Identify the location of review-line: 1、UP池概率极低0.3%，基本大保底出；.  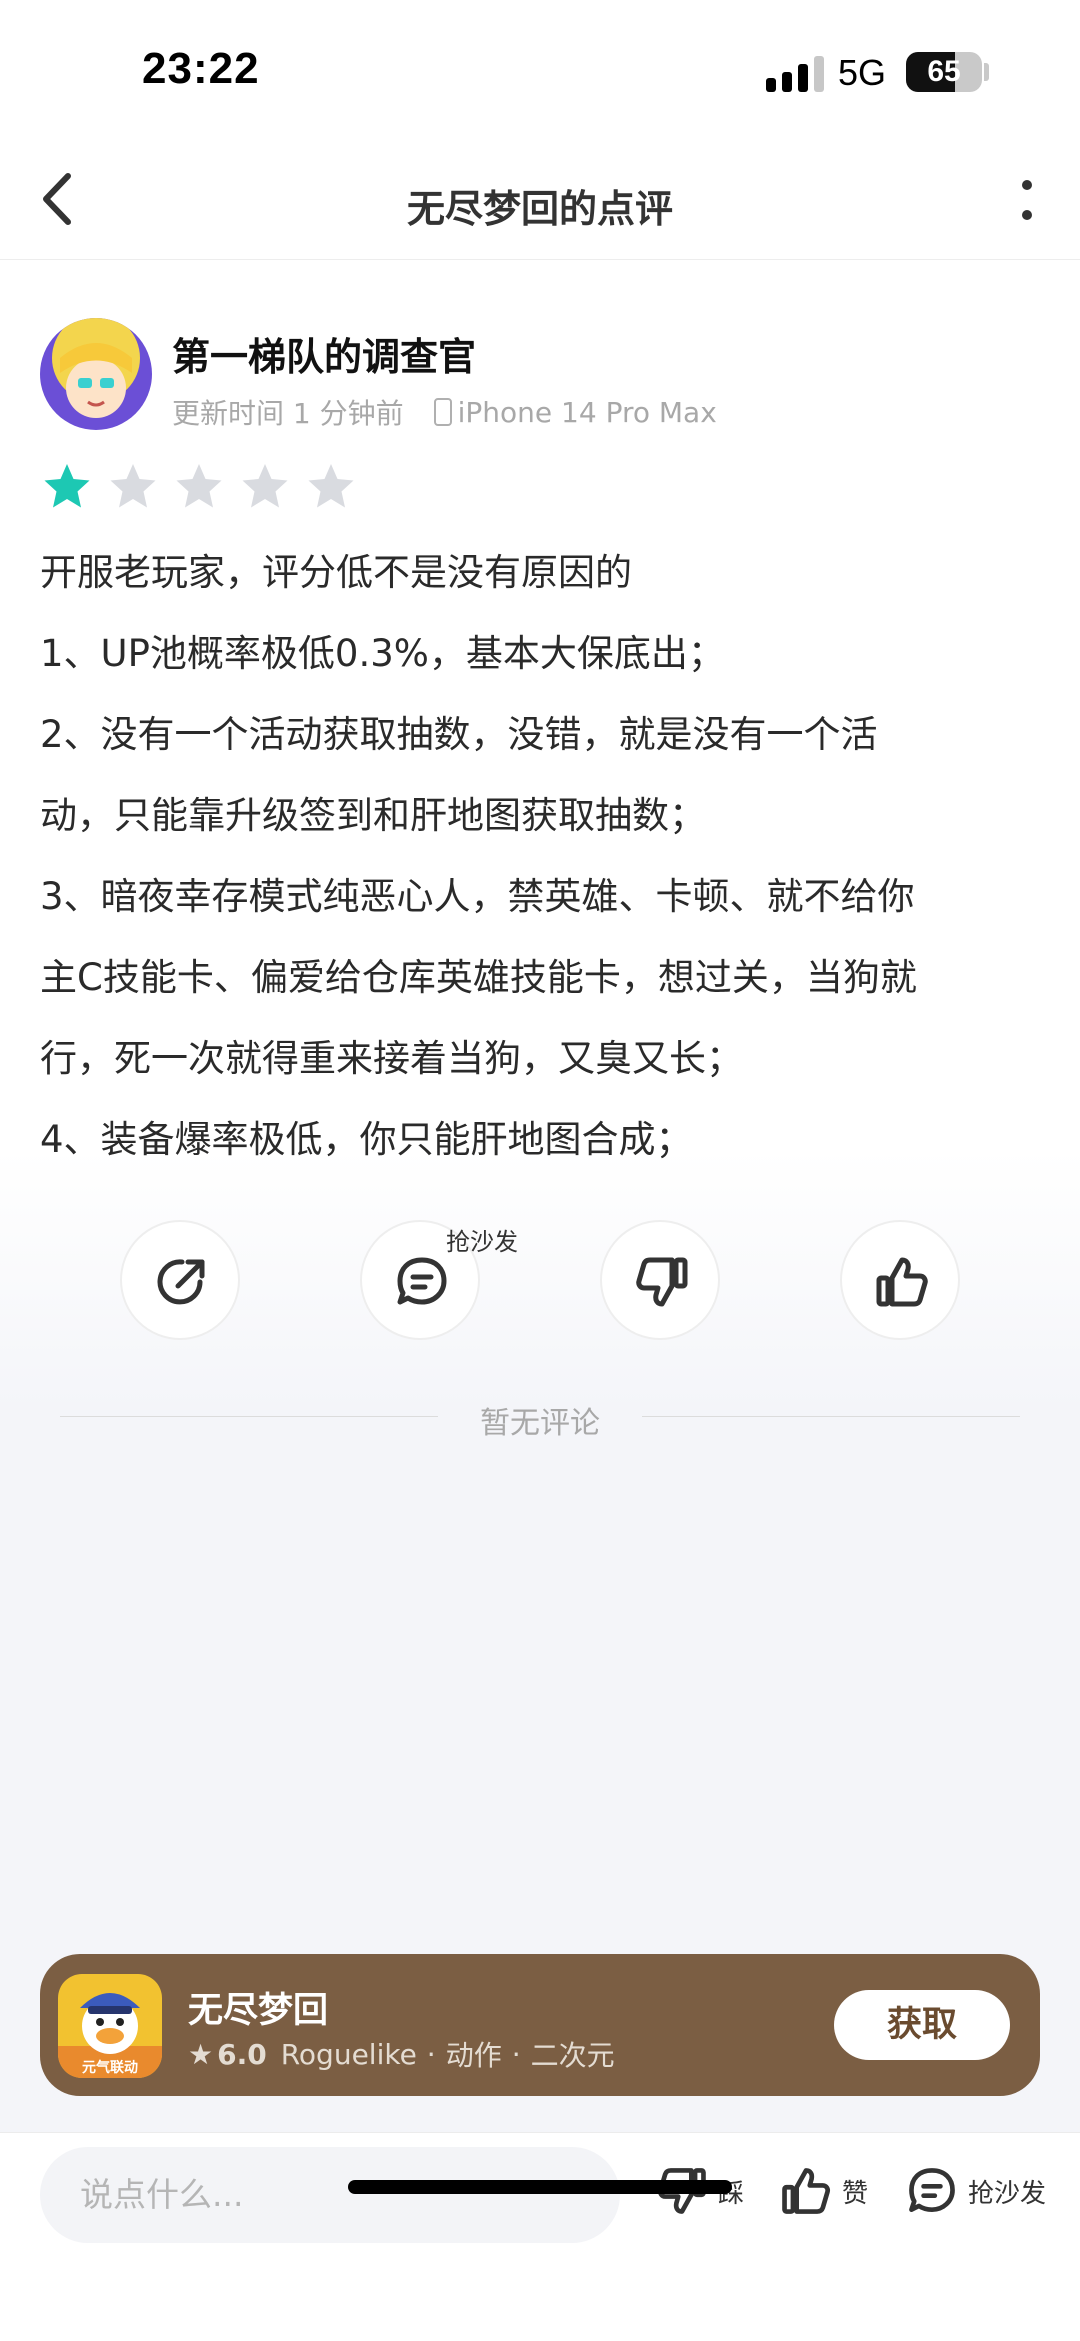
(382, 653).